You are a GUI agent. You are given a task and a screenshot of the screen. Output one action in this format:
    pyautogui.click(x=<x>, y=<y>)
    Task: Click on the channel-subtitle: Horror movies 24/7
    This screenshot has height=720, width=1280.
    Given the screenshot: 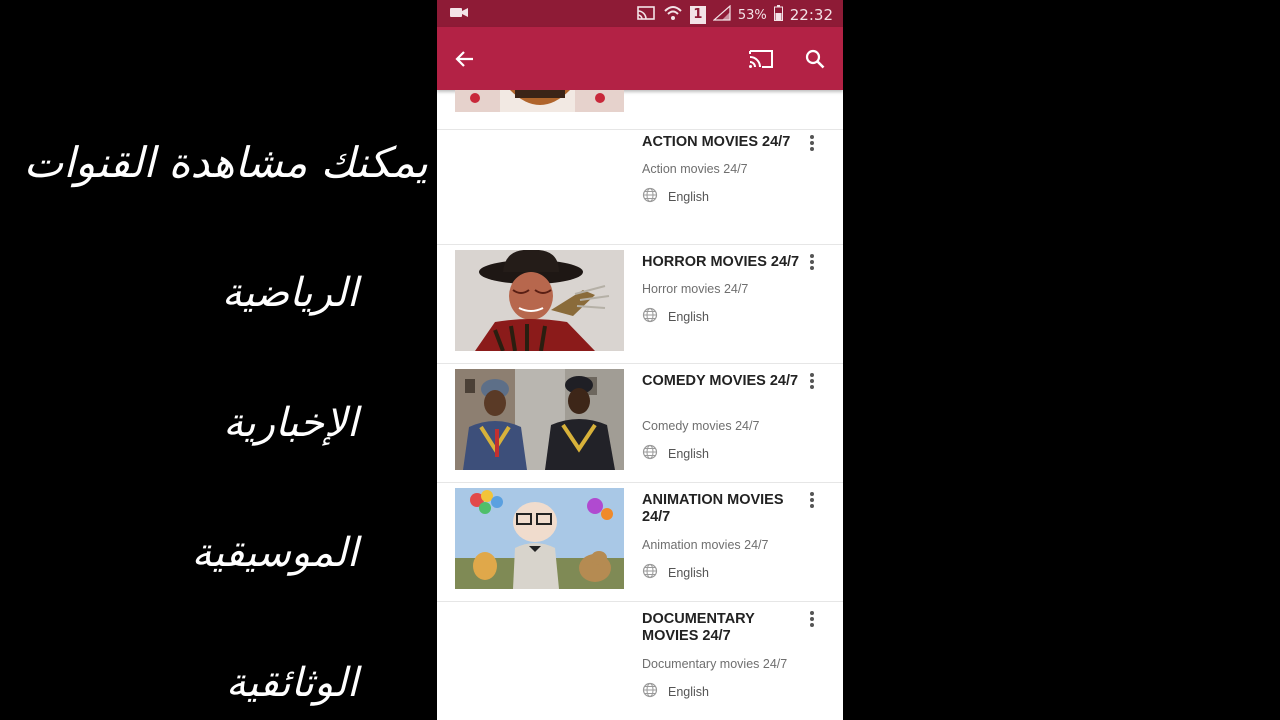 What is the action you would take?
    pyautogui.click(x=695, y=289)
    